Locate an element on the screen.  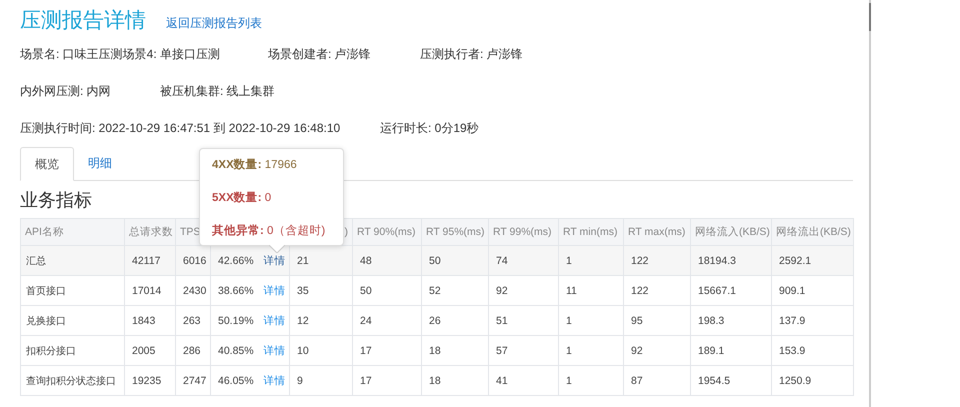
table-cell: 扣积分接口 is located at coordinates (51, 351).